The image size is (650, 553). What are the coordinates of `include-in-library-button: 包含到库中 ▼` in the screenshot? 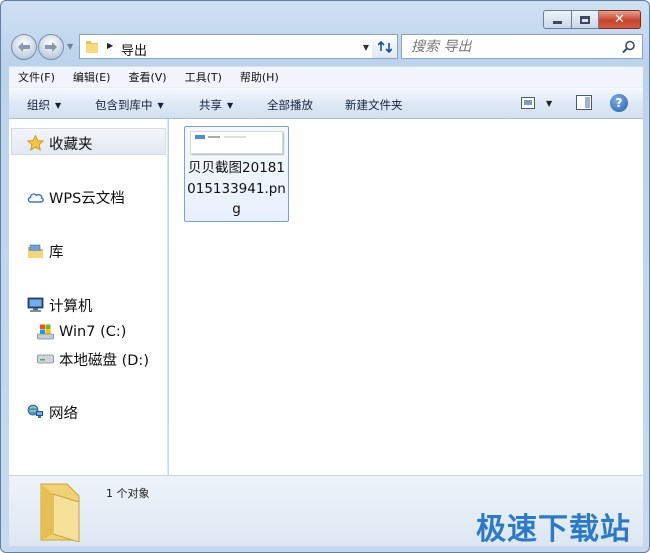 It's located at (129, 105).